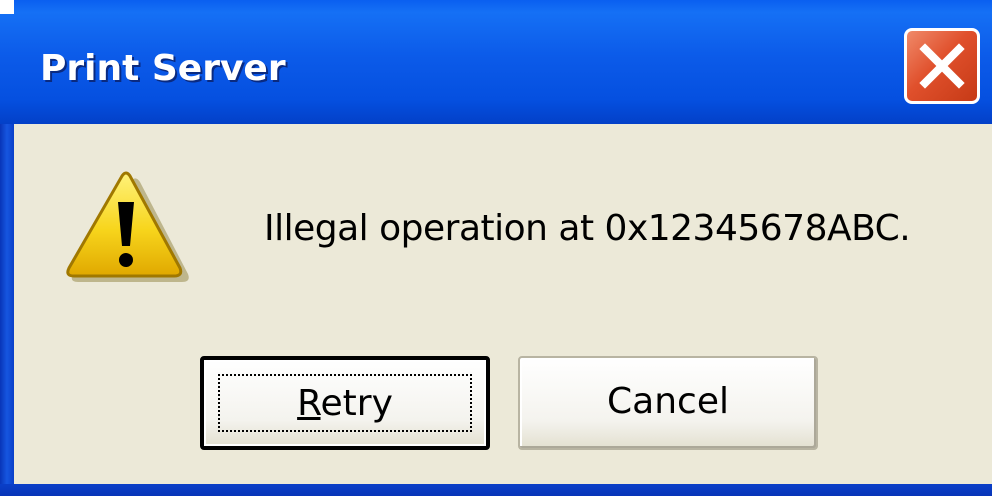  I want to click on retry-accelerator-key: R, so click(309, 403).